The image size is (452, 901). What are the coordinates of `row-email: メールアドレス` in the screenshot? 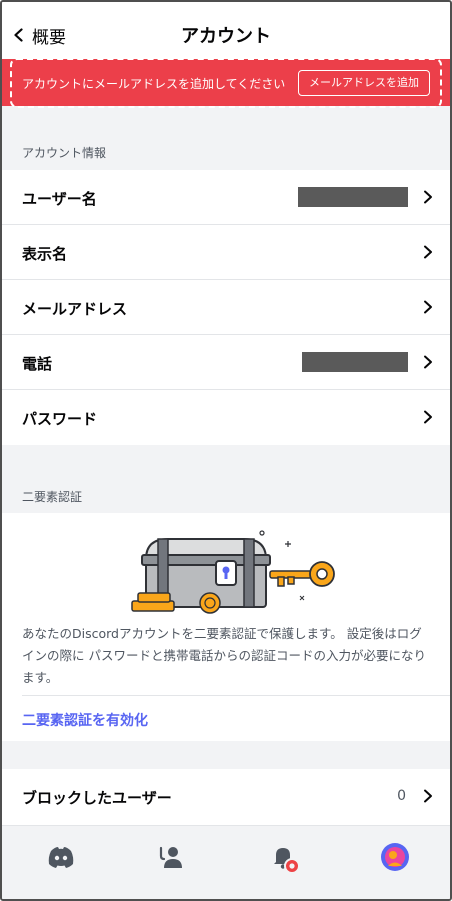 It's located at (226, 307).